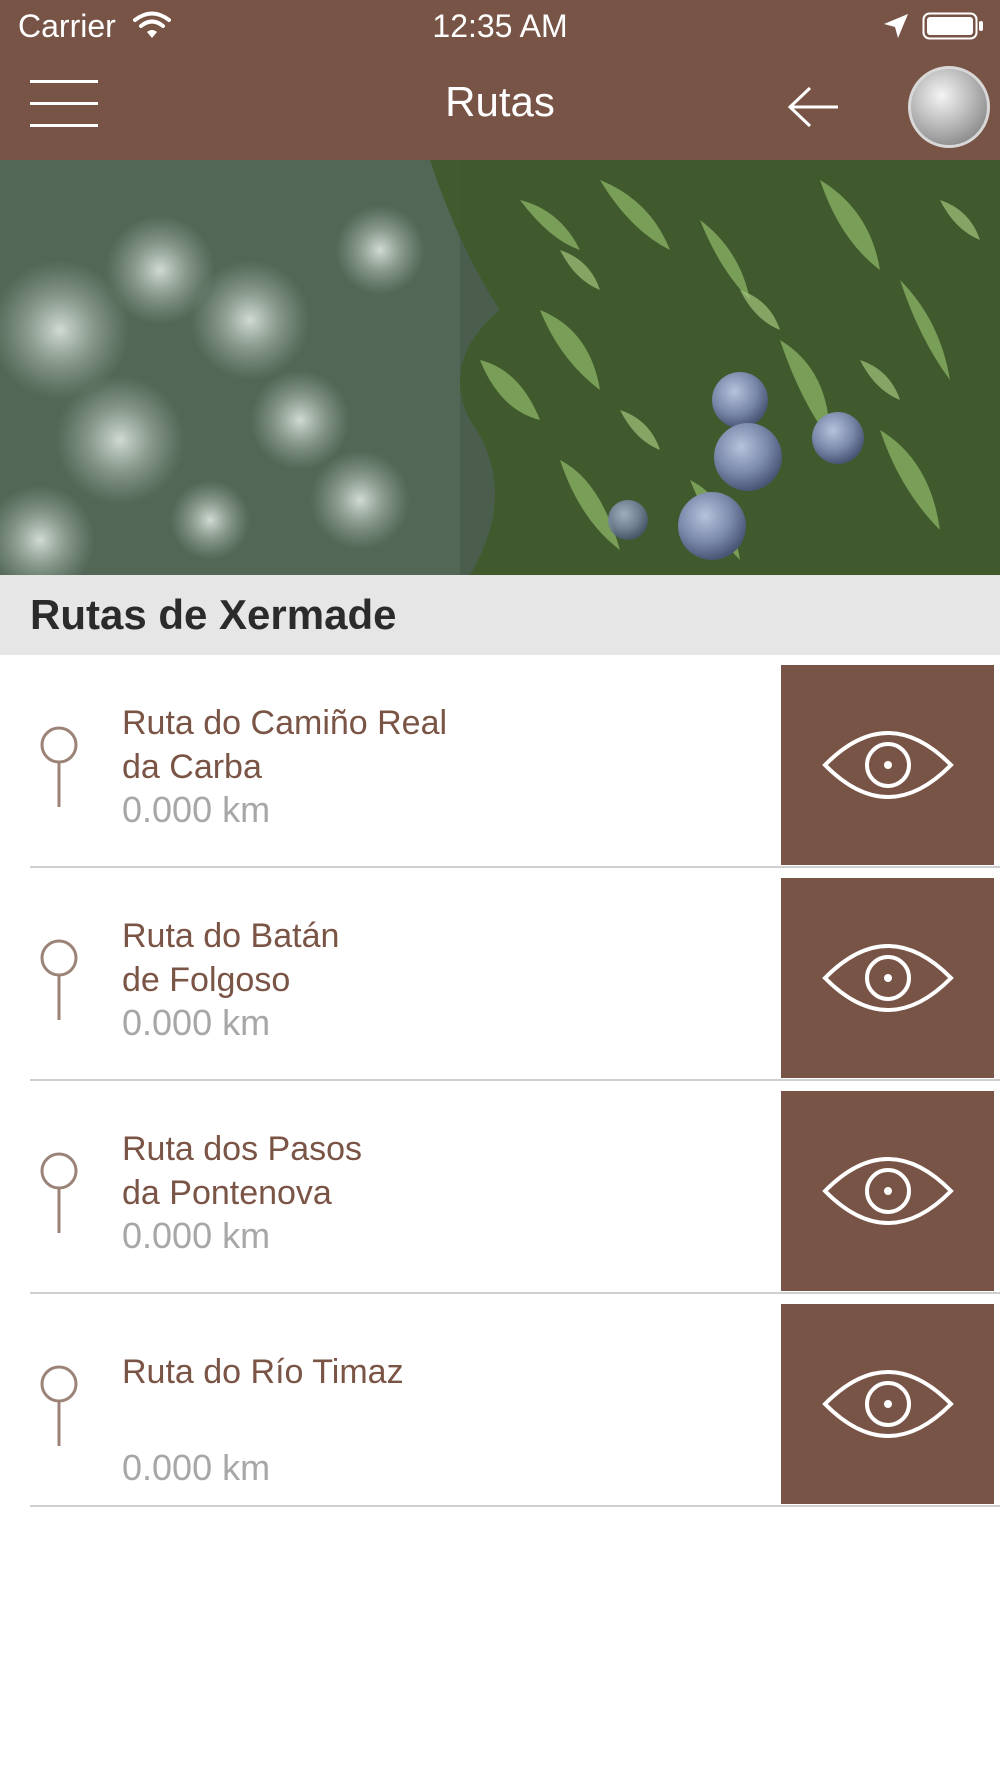  I want to click on status-time: 12:35 AM, so click(500, 26).